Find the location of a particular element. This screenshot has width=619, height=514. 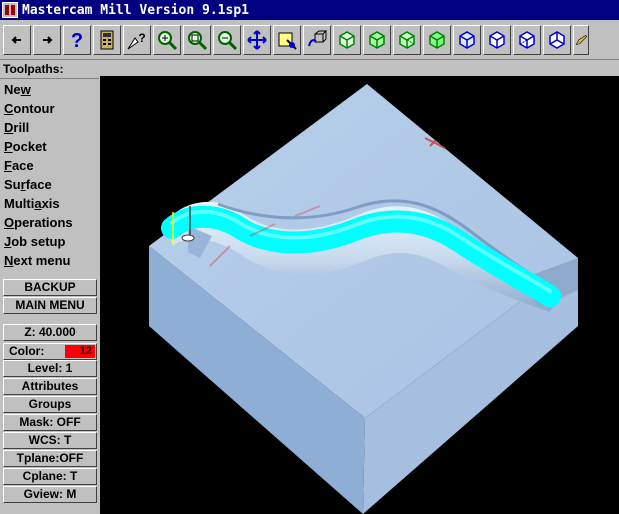

analyze-icon: ? is located at coordinates (136, 40).